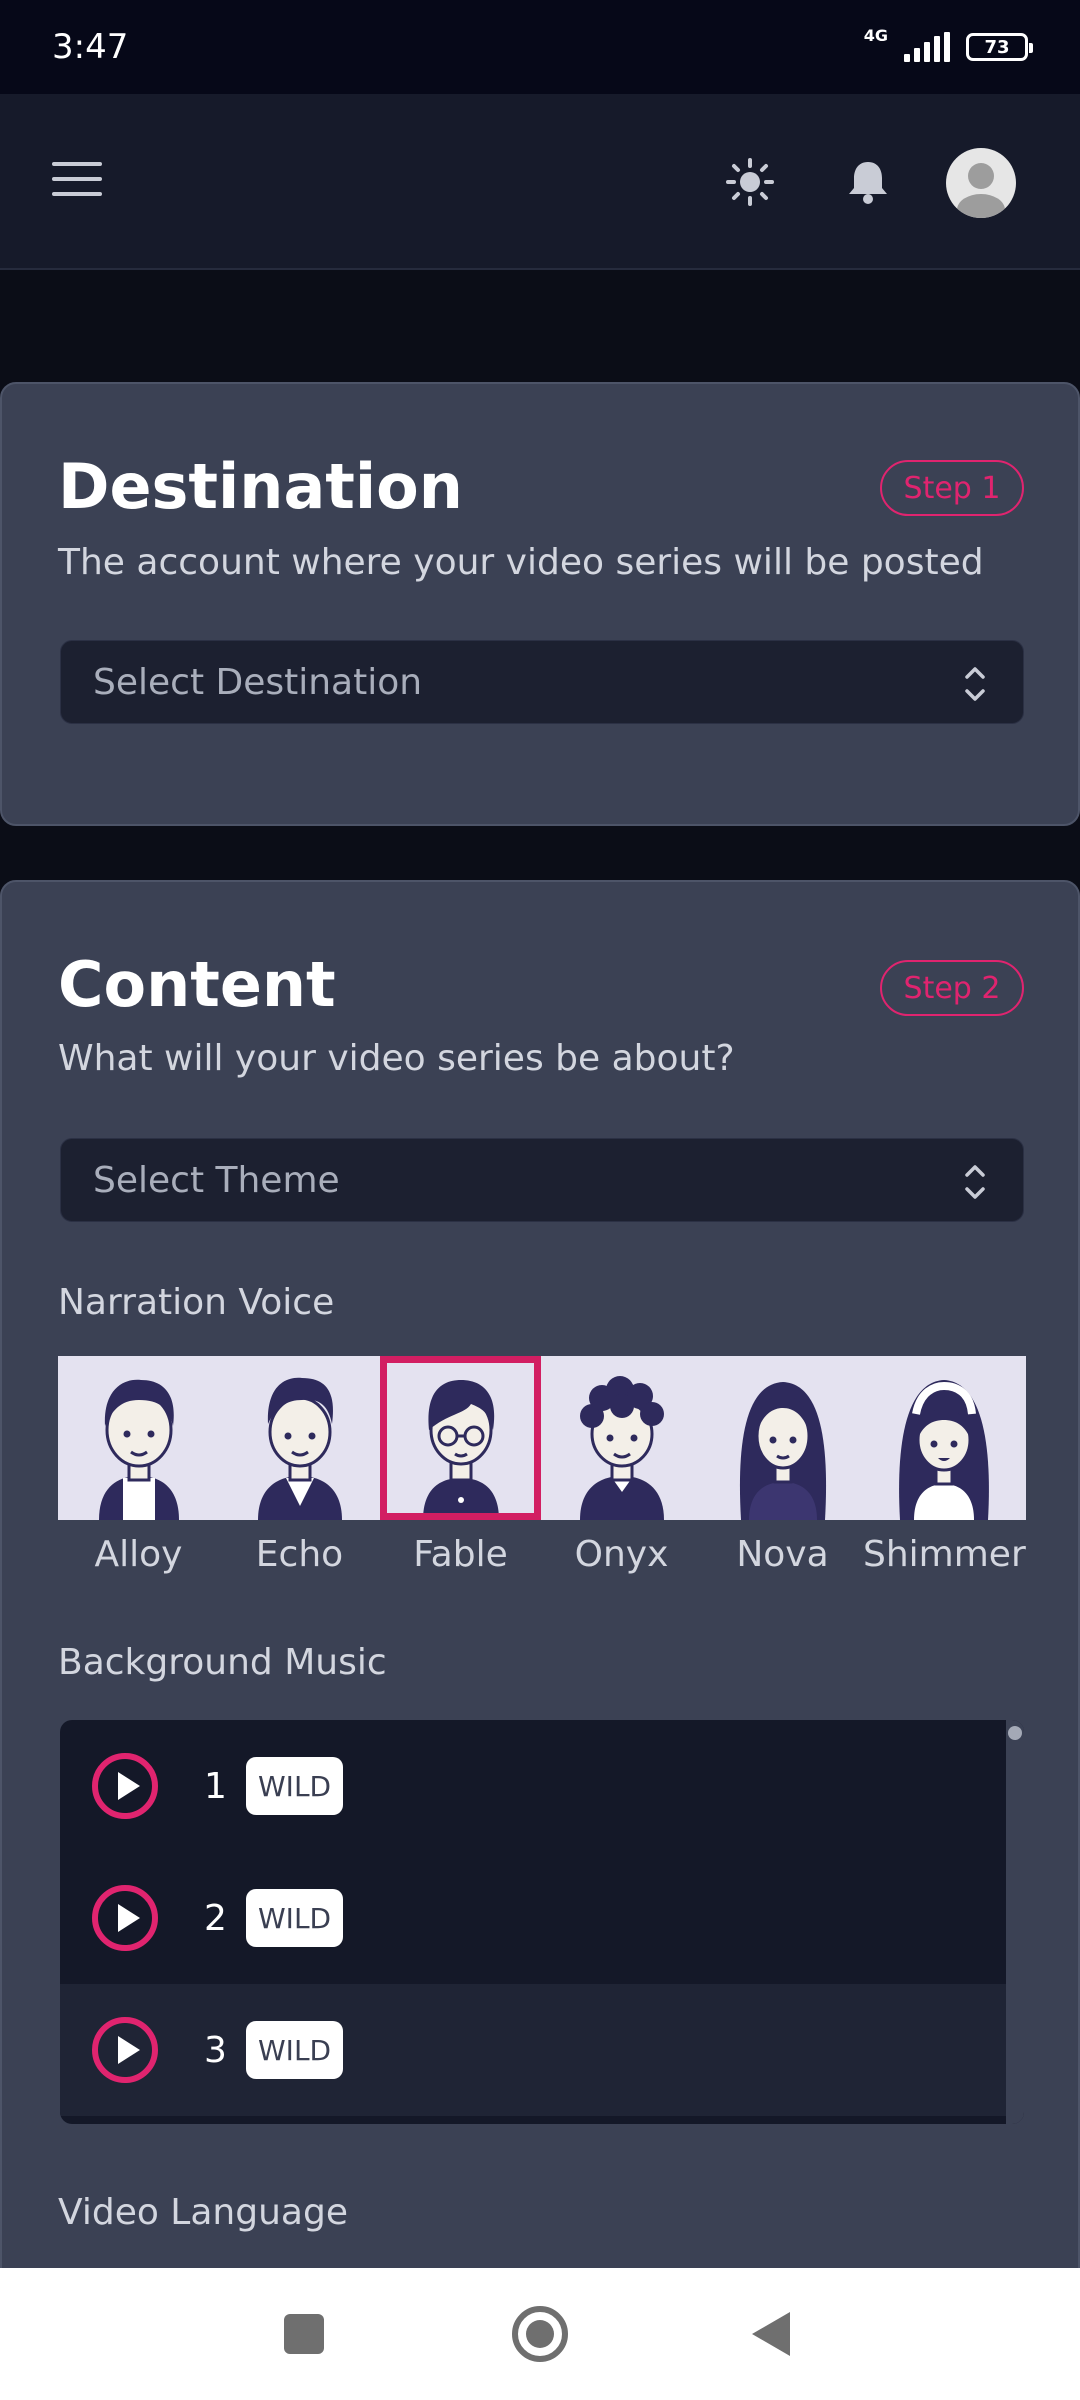 The width and height of the screenshot is (1080, 2400). What do you see at coordinates (944, 1554) in the screenshot?
I see `voice-label: Shimmer` at bounding box center [944, 1554].